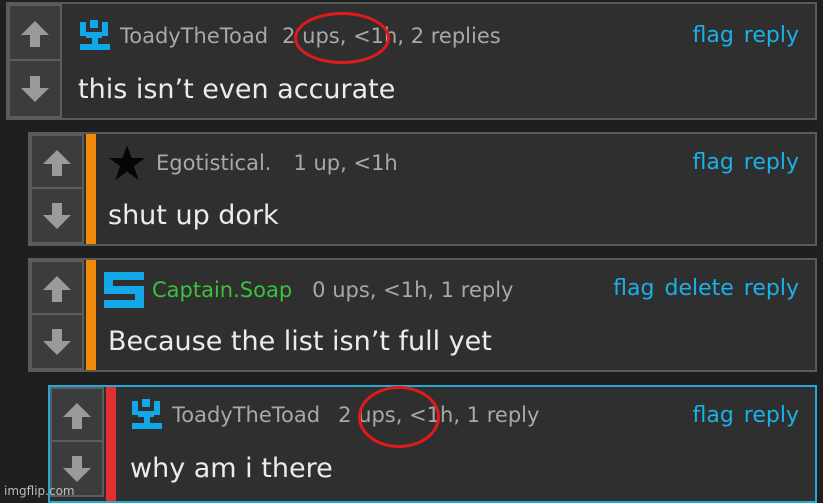 The width and height of the screenshot is (823, 503). I want to click on comment-text: why am i there, so click(231, 468).